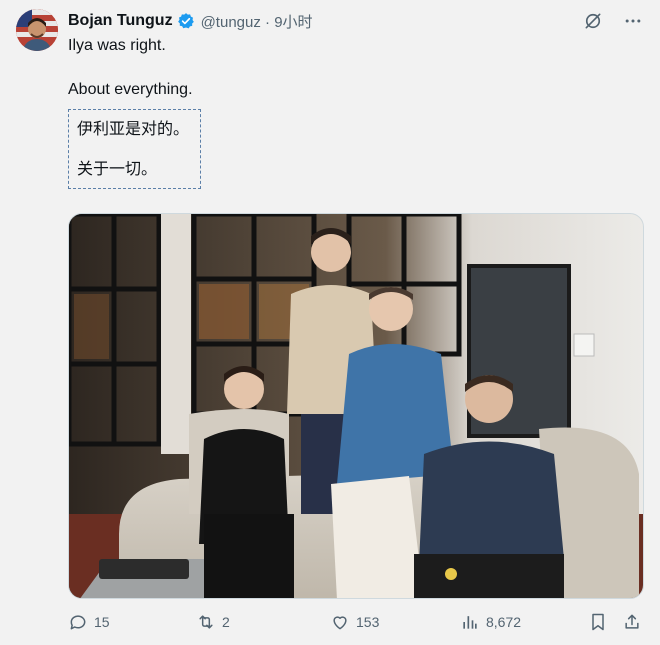  Describe the element at coordinates (130, 89) in the screenshot. I see `tweet-text-line-2: About everything.` at that location.